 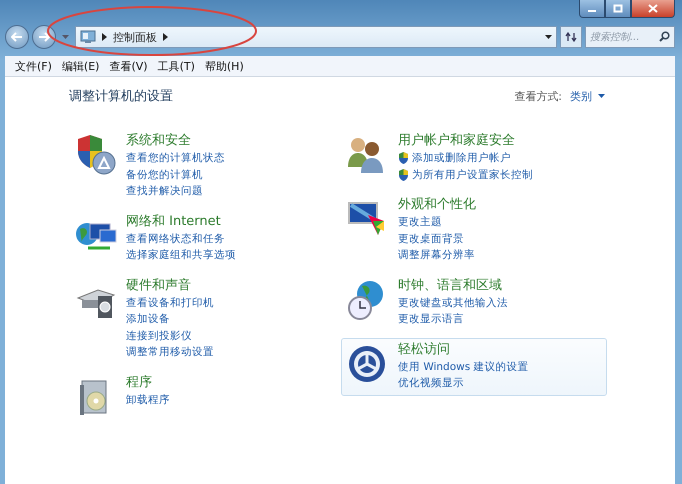 I want to click on category-link: 系统和安全, so click(x=175, y=141).